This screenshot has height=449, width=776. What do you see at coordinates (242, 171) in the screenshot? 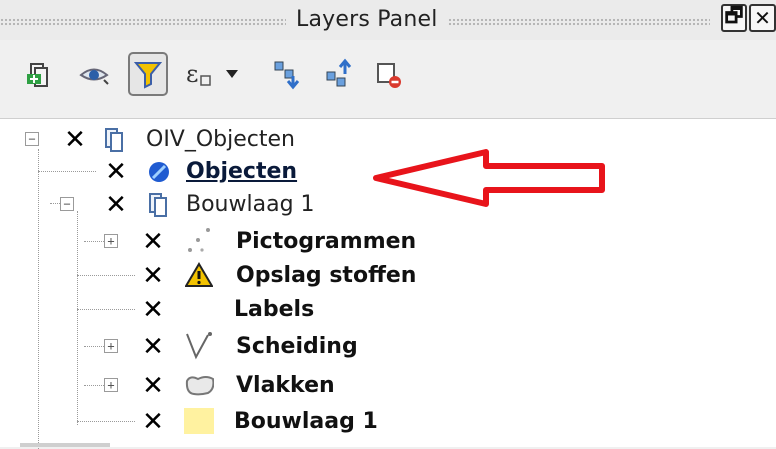
I see `layer-label-selected: Objecten` at bounding box center [242, 171].